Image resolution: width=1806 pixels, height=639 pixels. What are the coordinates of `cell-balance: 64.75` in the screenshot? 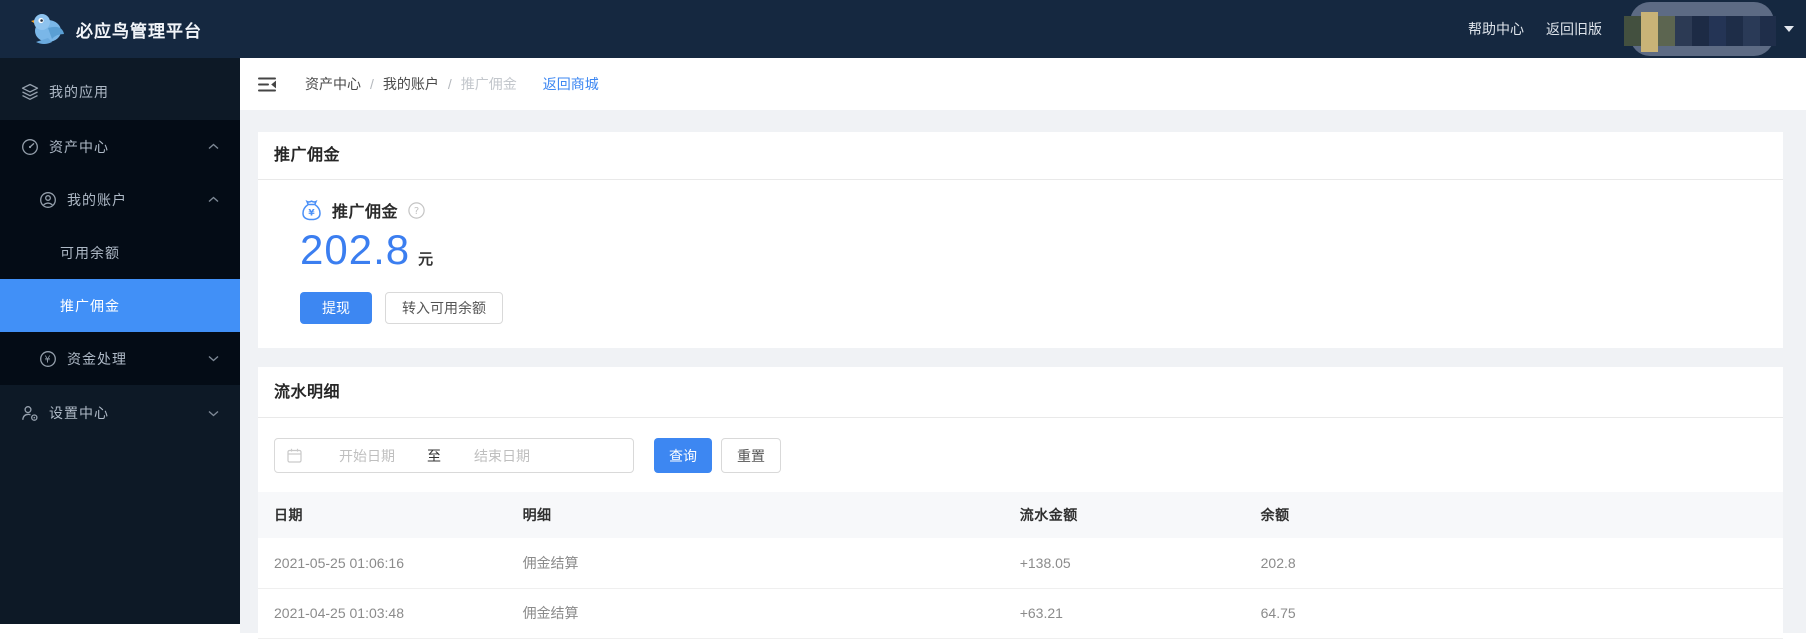 It's located at (1513, 613).